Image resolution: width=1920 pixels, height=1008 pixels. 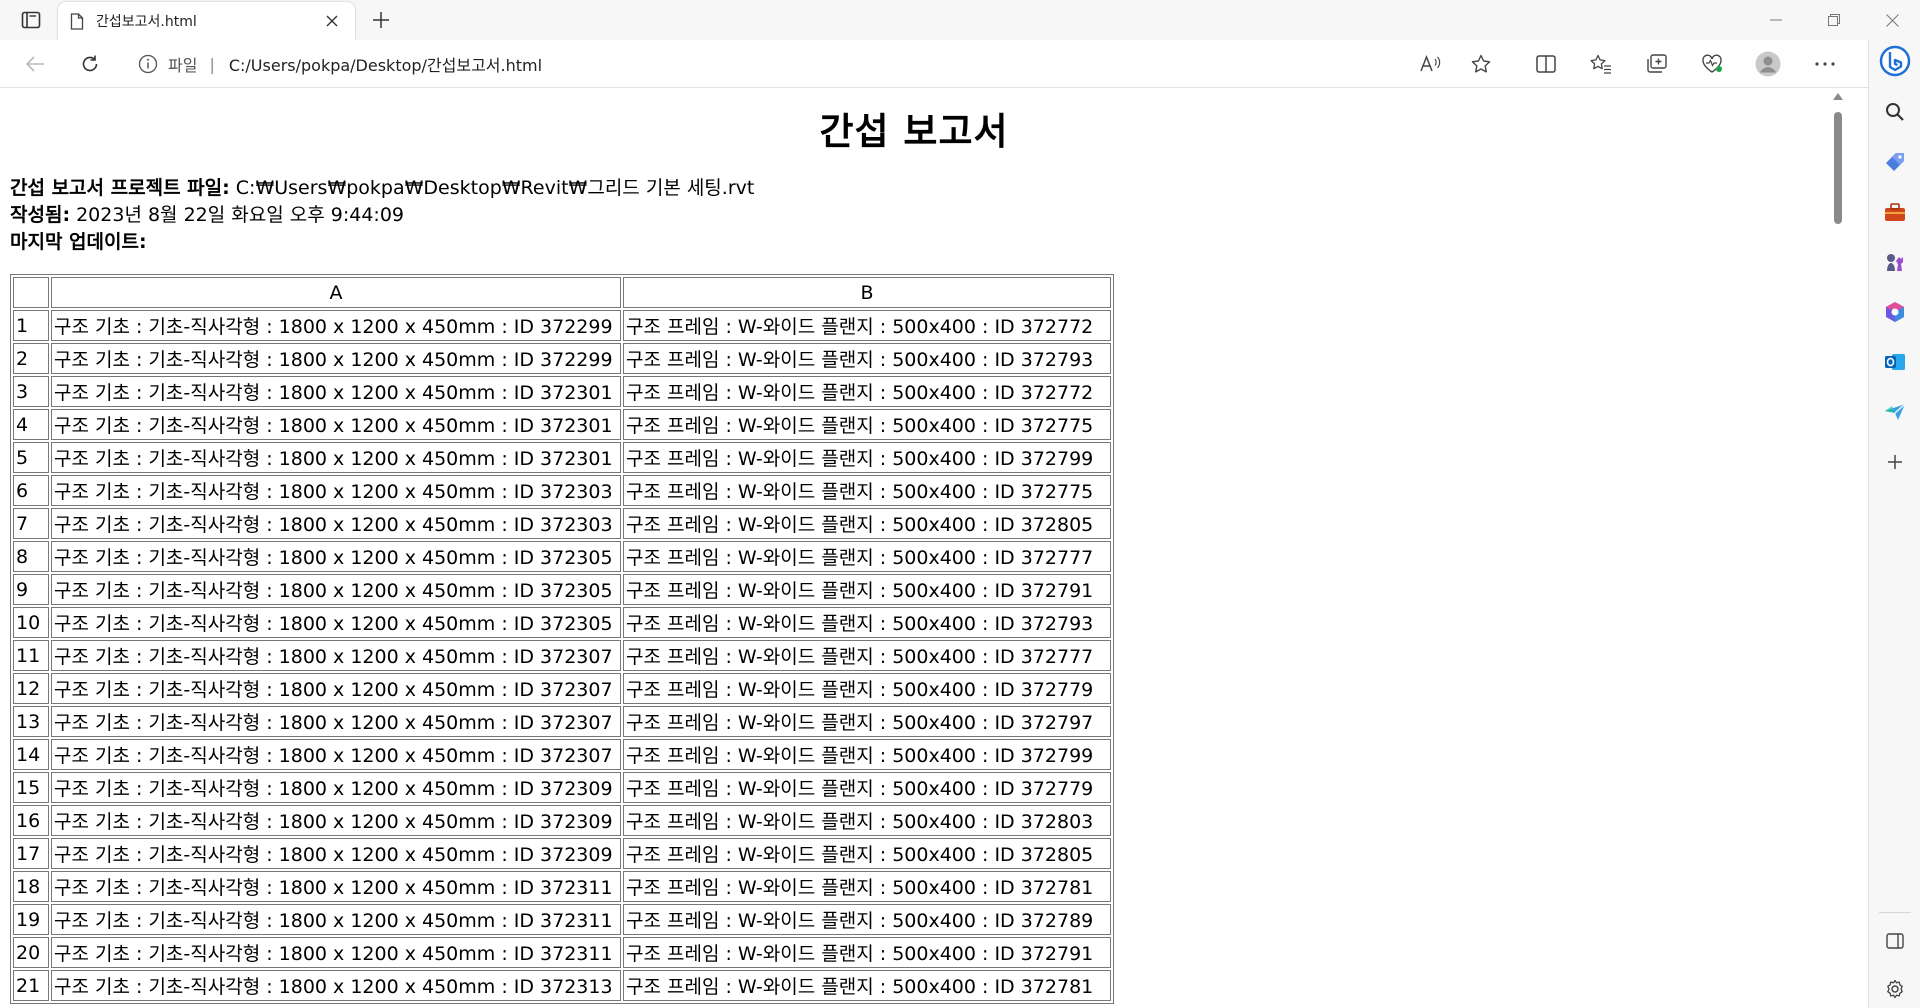 What do you see at coordinates (385, 64) in the screenshot?
I see `address-url: C:/Users/pokpa/Desktop/간섭보고서.html` at bounding box center [385, 64].